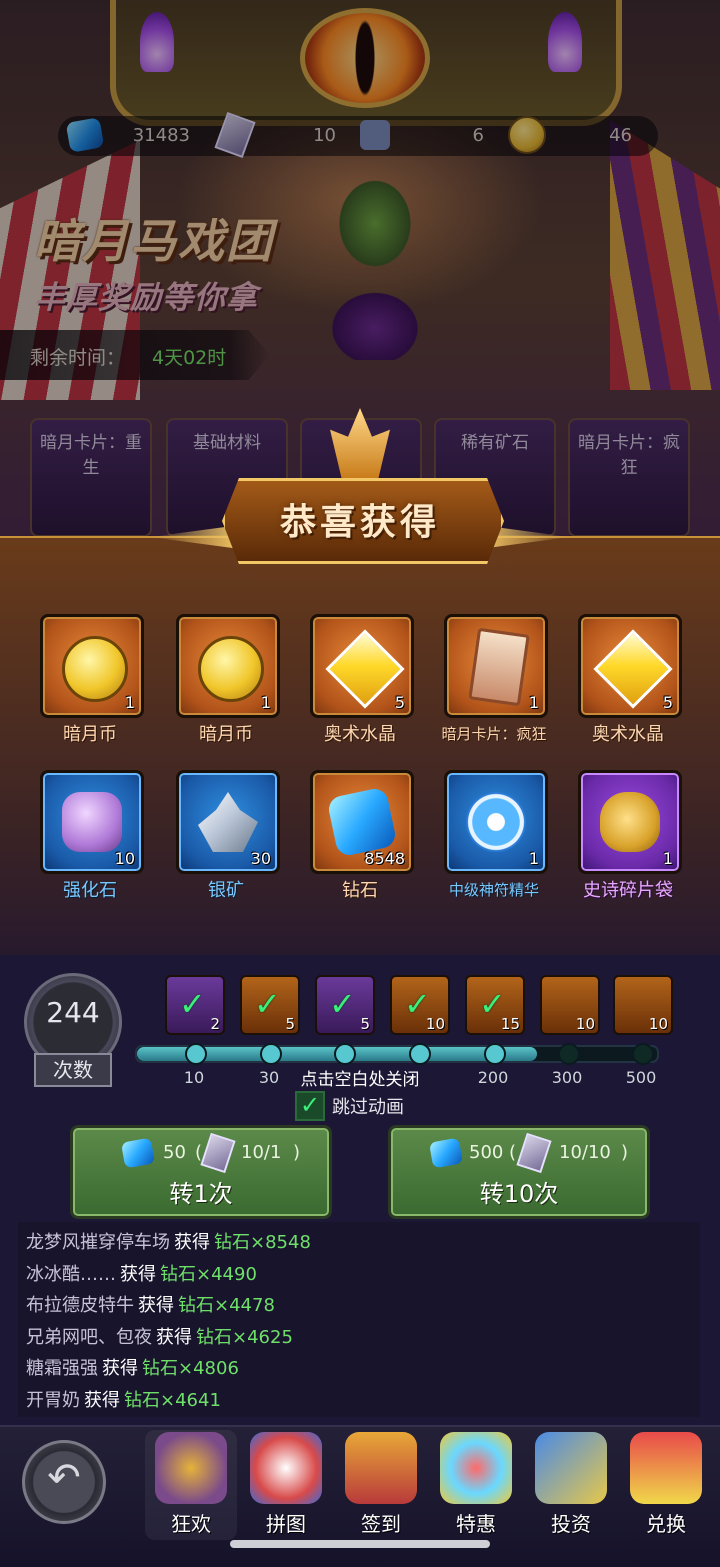 The height and width of the screenshot is (1567, 720). What do you see at coordinates (62, 1368) in the screenshot?
I see `log-user: 糖霜强强` at bounding box center [62, 1368].